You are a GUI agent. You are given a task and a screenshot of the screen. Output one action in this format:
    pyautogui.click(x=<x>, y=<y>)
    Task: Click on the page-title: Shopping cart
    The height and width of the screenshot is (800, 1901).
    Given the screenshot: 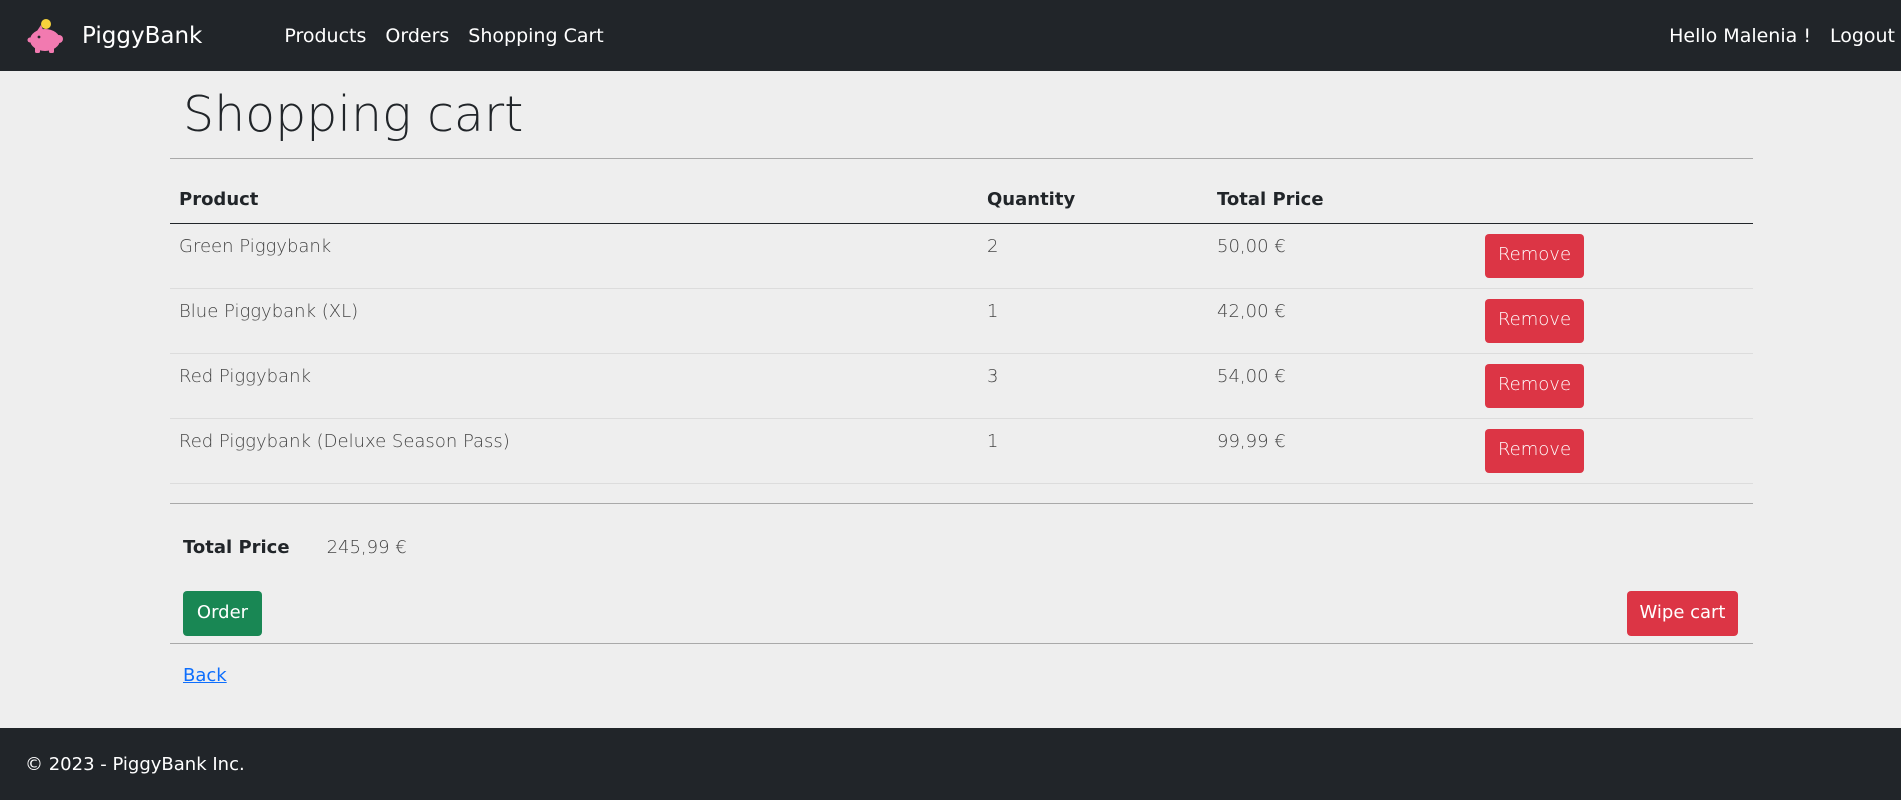 What is the action you would take?
    pyautogui.click(x=353, y=114)
    